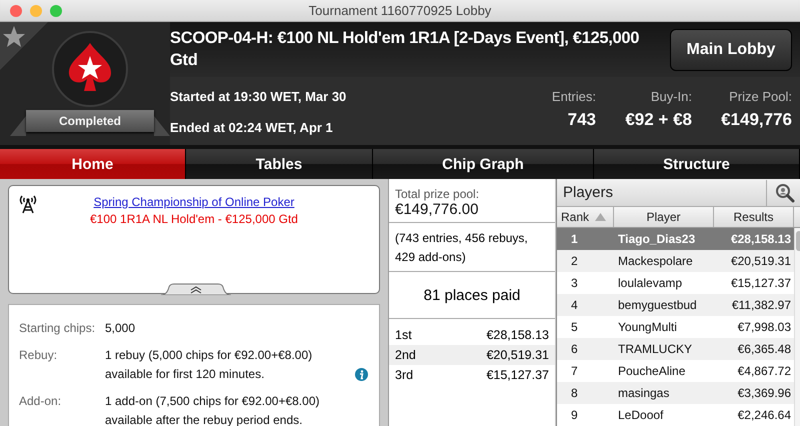  What do you see at coordinates (38, 355) in the screenshot?
I see `detail-label: Rebuy:` at bounding box center [38, 355].